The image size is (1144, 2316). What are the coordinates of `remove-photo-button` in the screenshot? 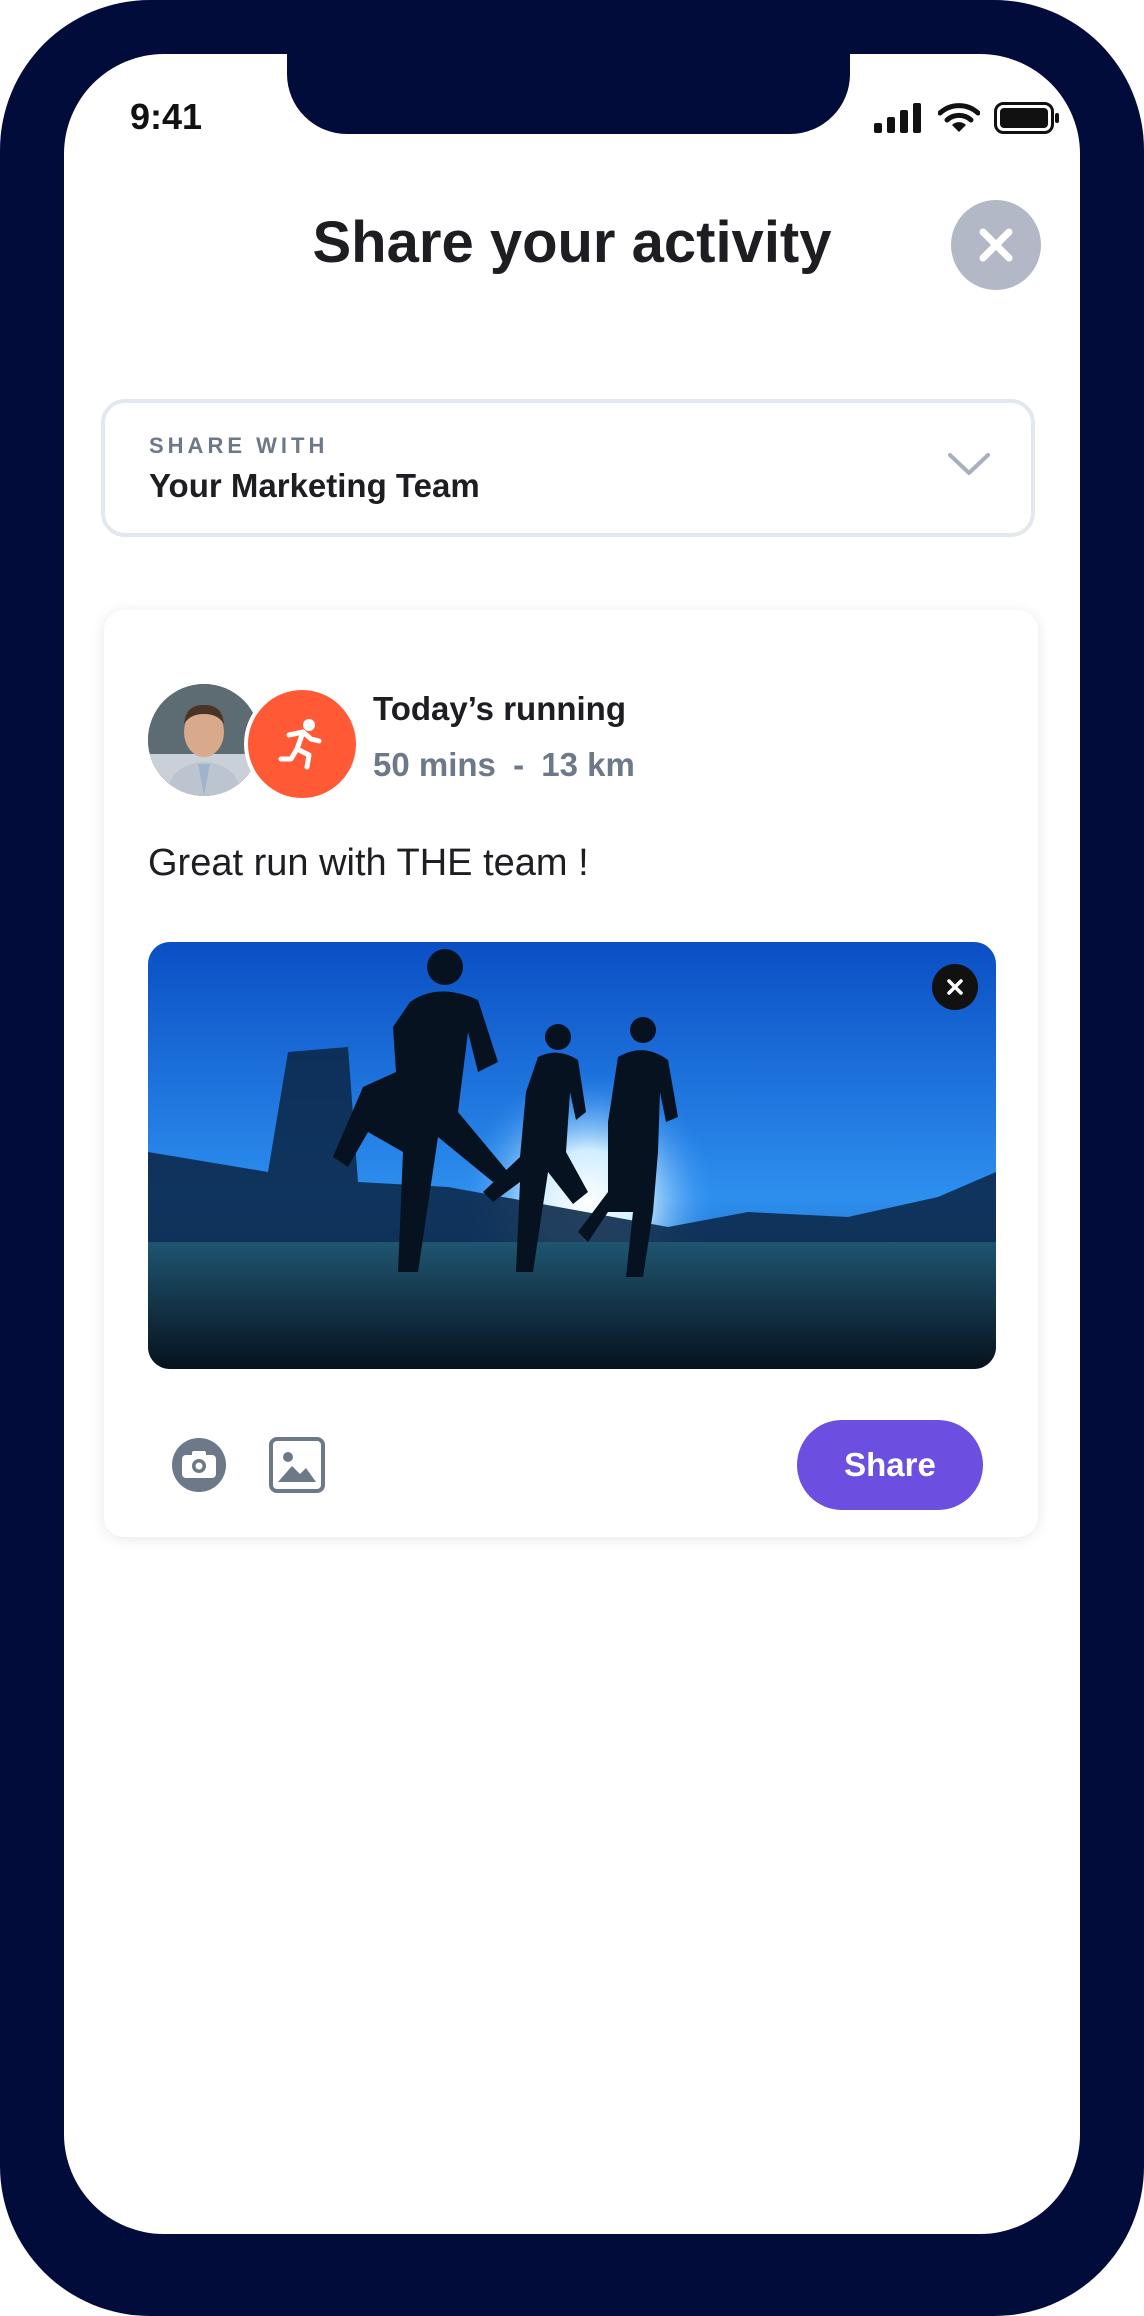 It's located at (955, 987).